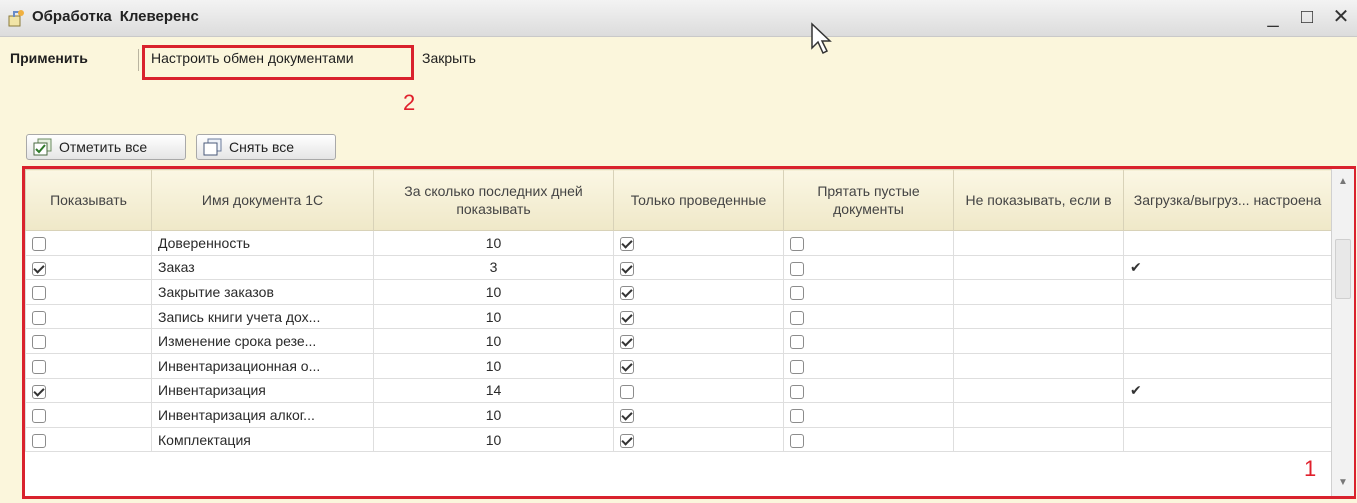  Describe the element at coordinates (1341, 17) in the screenshot. I see `close-window-button: ✕` at that location.